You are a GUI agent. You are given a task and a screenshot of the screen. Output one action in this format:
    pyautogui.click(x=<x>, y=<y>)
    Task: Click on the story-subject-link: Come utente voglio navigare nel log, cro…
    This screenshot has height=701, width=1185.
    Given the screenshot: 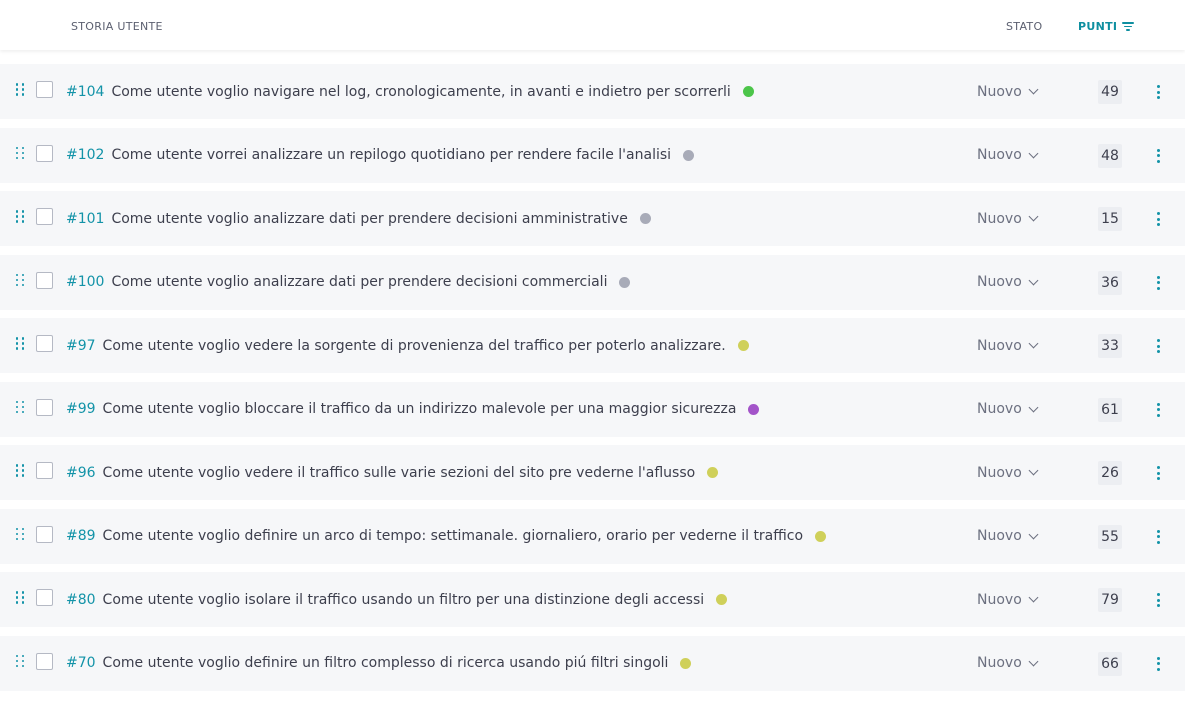 What is the action you would take?
    pyautogui.click(x=420, y=92)
    